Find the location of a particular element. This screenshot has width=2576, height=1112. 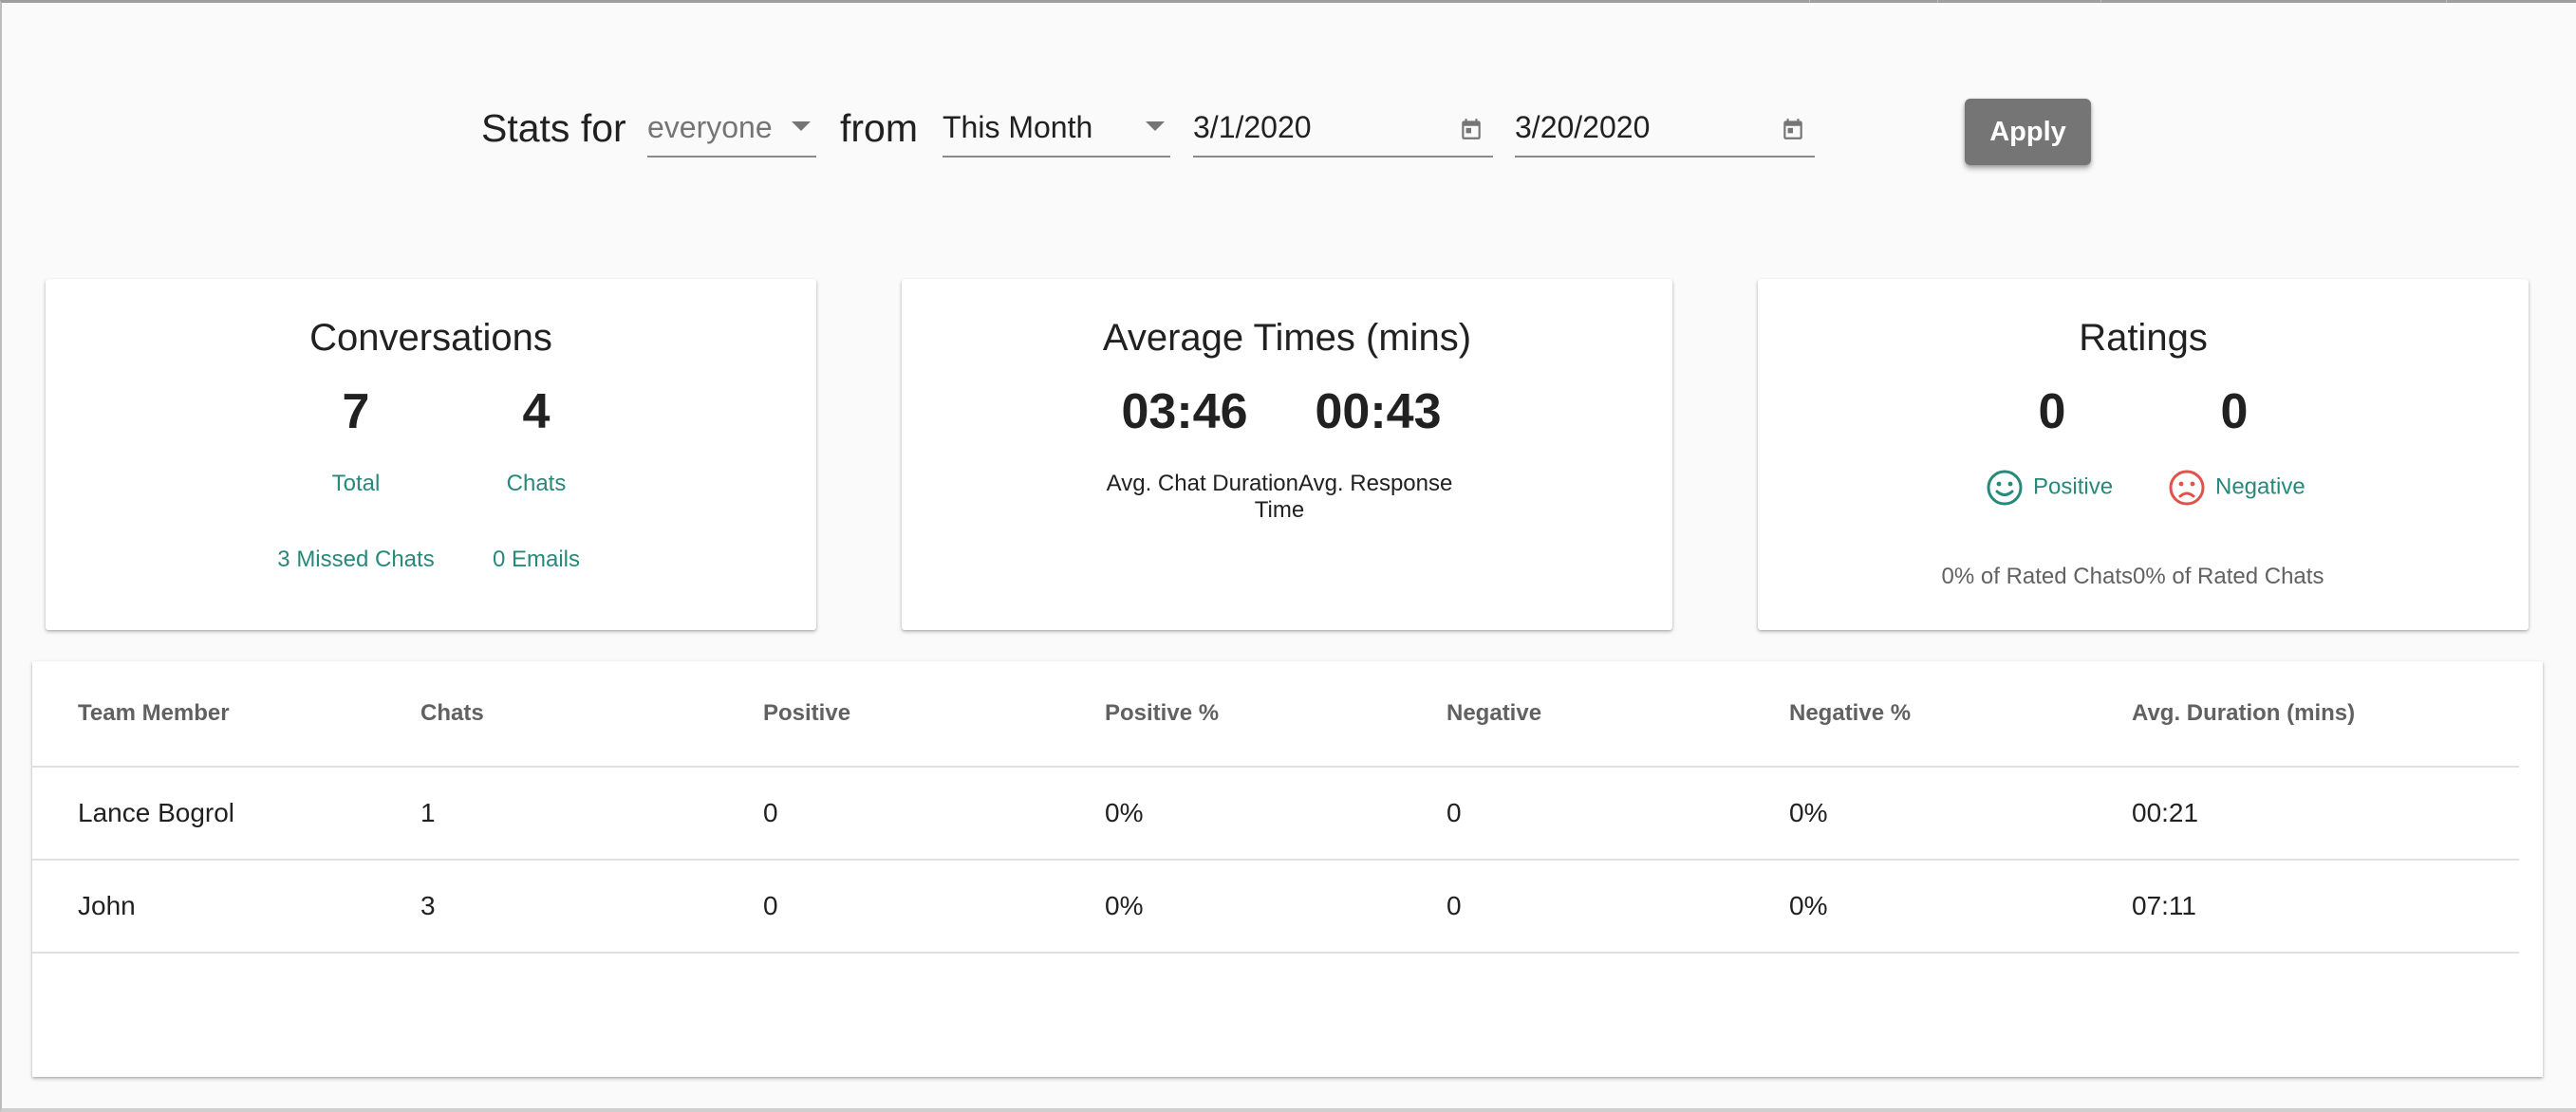

stats-for-label: Stats for is located at coordinates (554, 128).